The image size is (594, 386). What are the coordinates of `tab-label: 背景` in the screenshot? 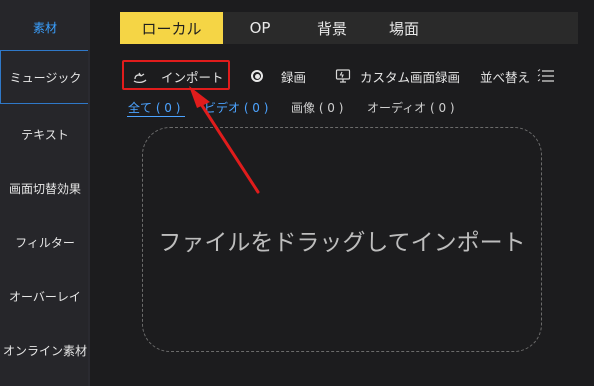 It's located at (331, 28).